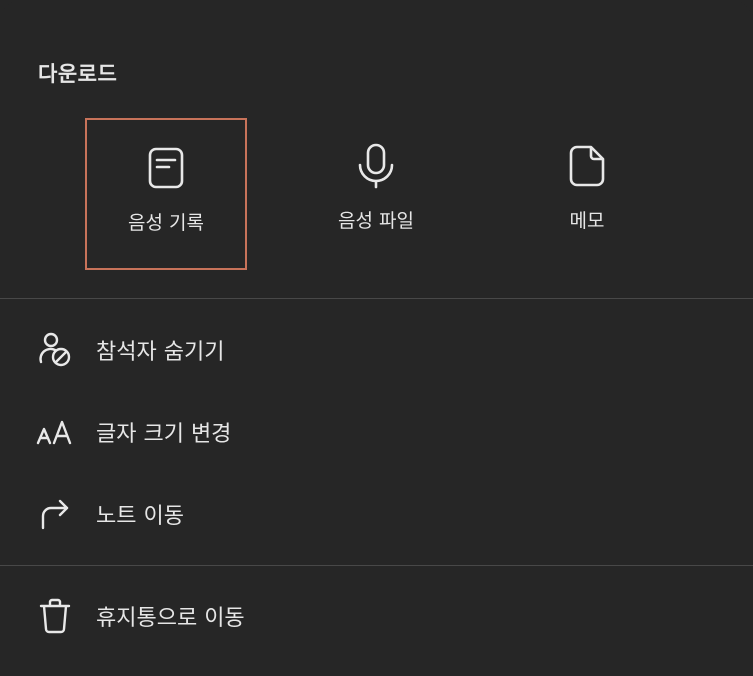 This screenshot has height=676, width=753. What do you see at coordinates (170, 618) in the screenshot?
I see `move-to-trash-label: 휴지통으로 이동` at bounding box center [170, 618].